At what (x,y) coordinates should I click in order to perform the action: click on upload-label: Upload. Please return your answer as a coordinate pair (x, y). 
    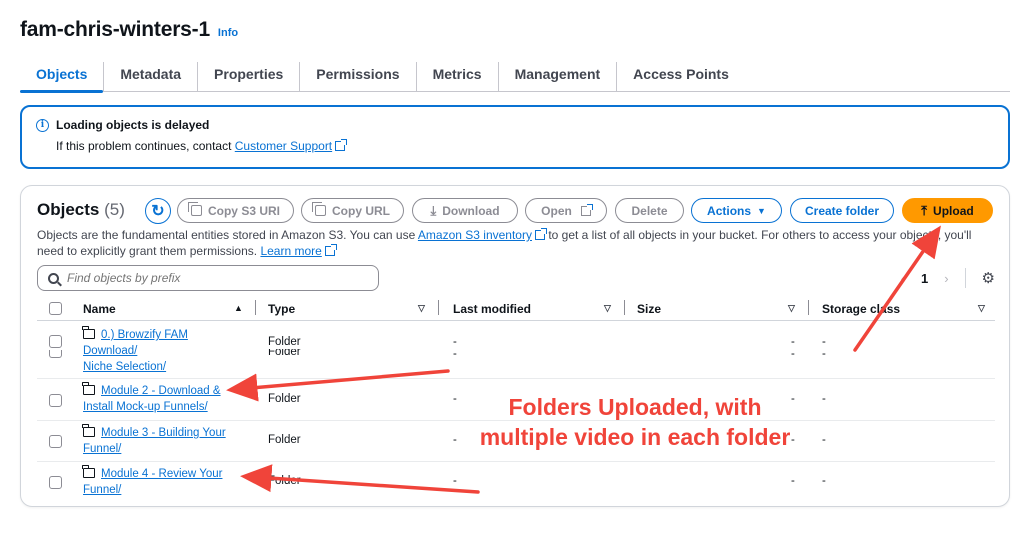
    Looking at the image, I should click on (953, 210).